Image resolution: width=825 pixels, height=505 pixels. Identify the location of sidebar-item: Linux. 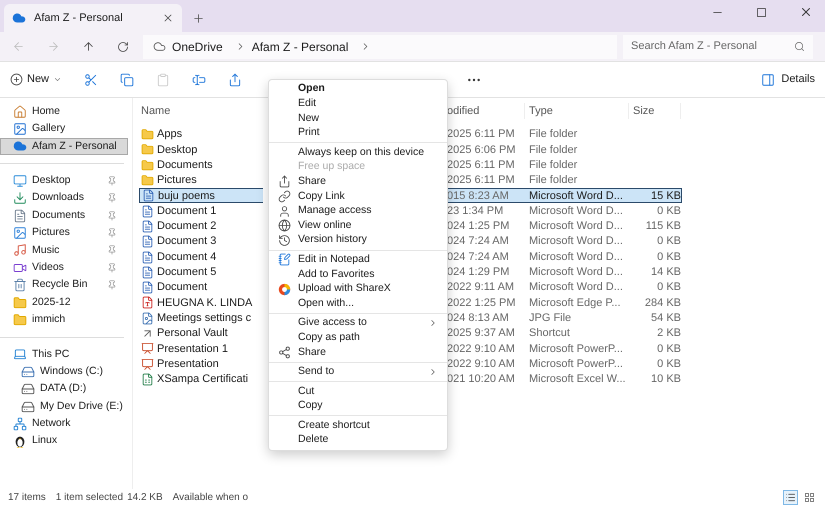
(60, 441).